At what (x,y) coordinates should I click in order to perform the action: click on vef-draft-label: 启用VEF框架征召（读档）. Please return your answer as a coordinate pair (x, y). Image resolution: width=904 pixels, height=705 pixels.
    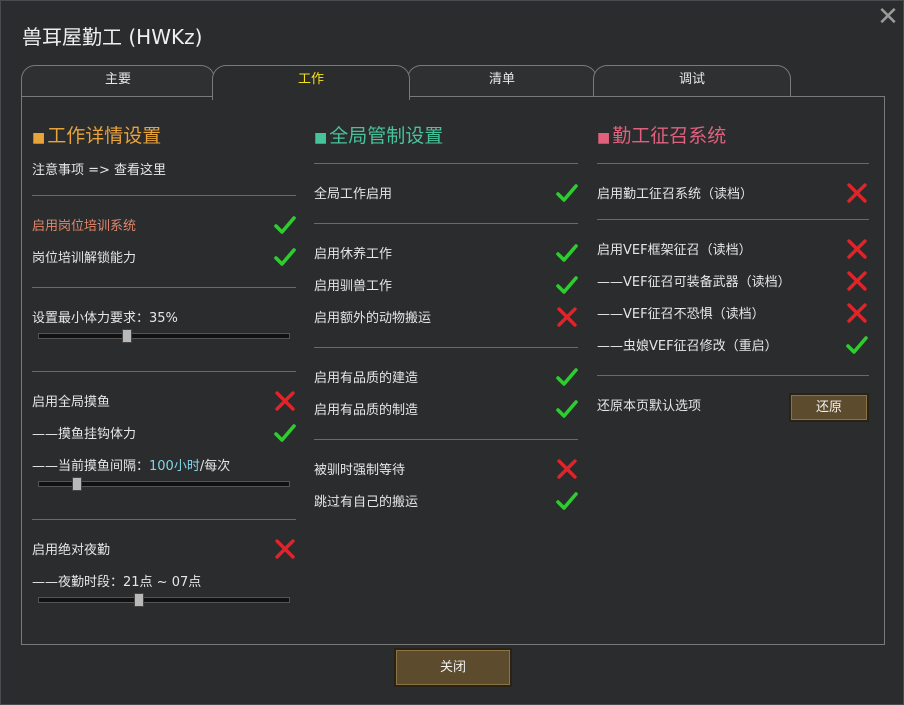
    Looking at the image, I should click on (674, 250).